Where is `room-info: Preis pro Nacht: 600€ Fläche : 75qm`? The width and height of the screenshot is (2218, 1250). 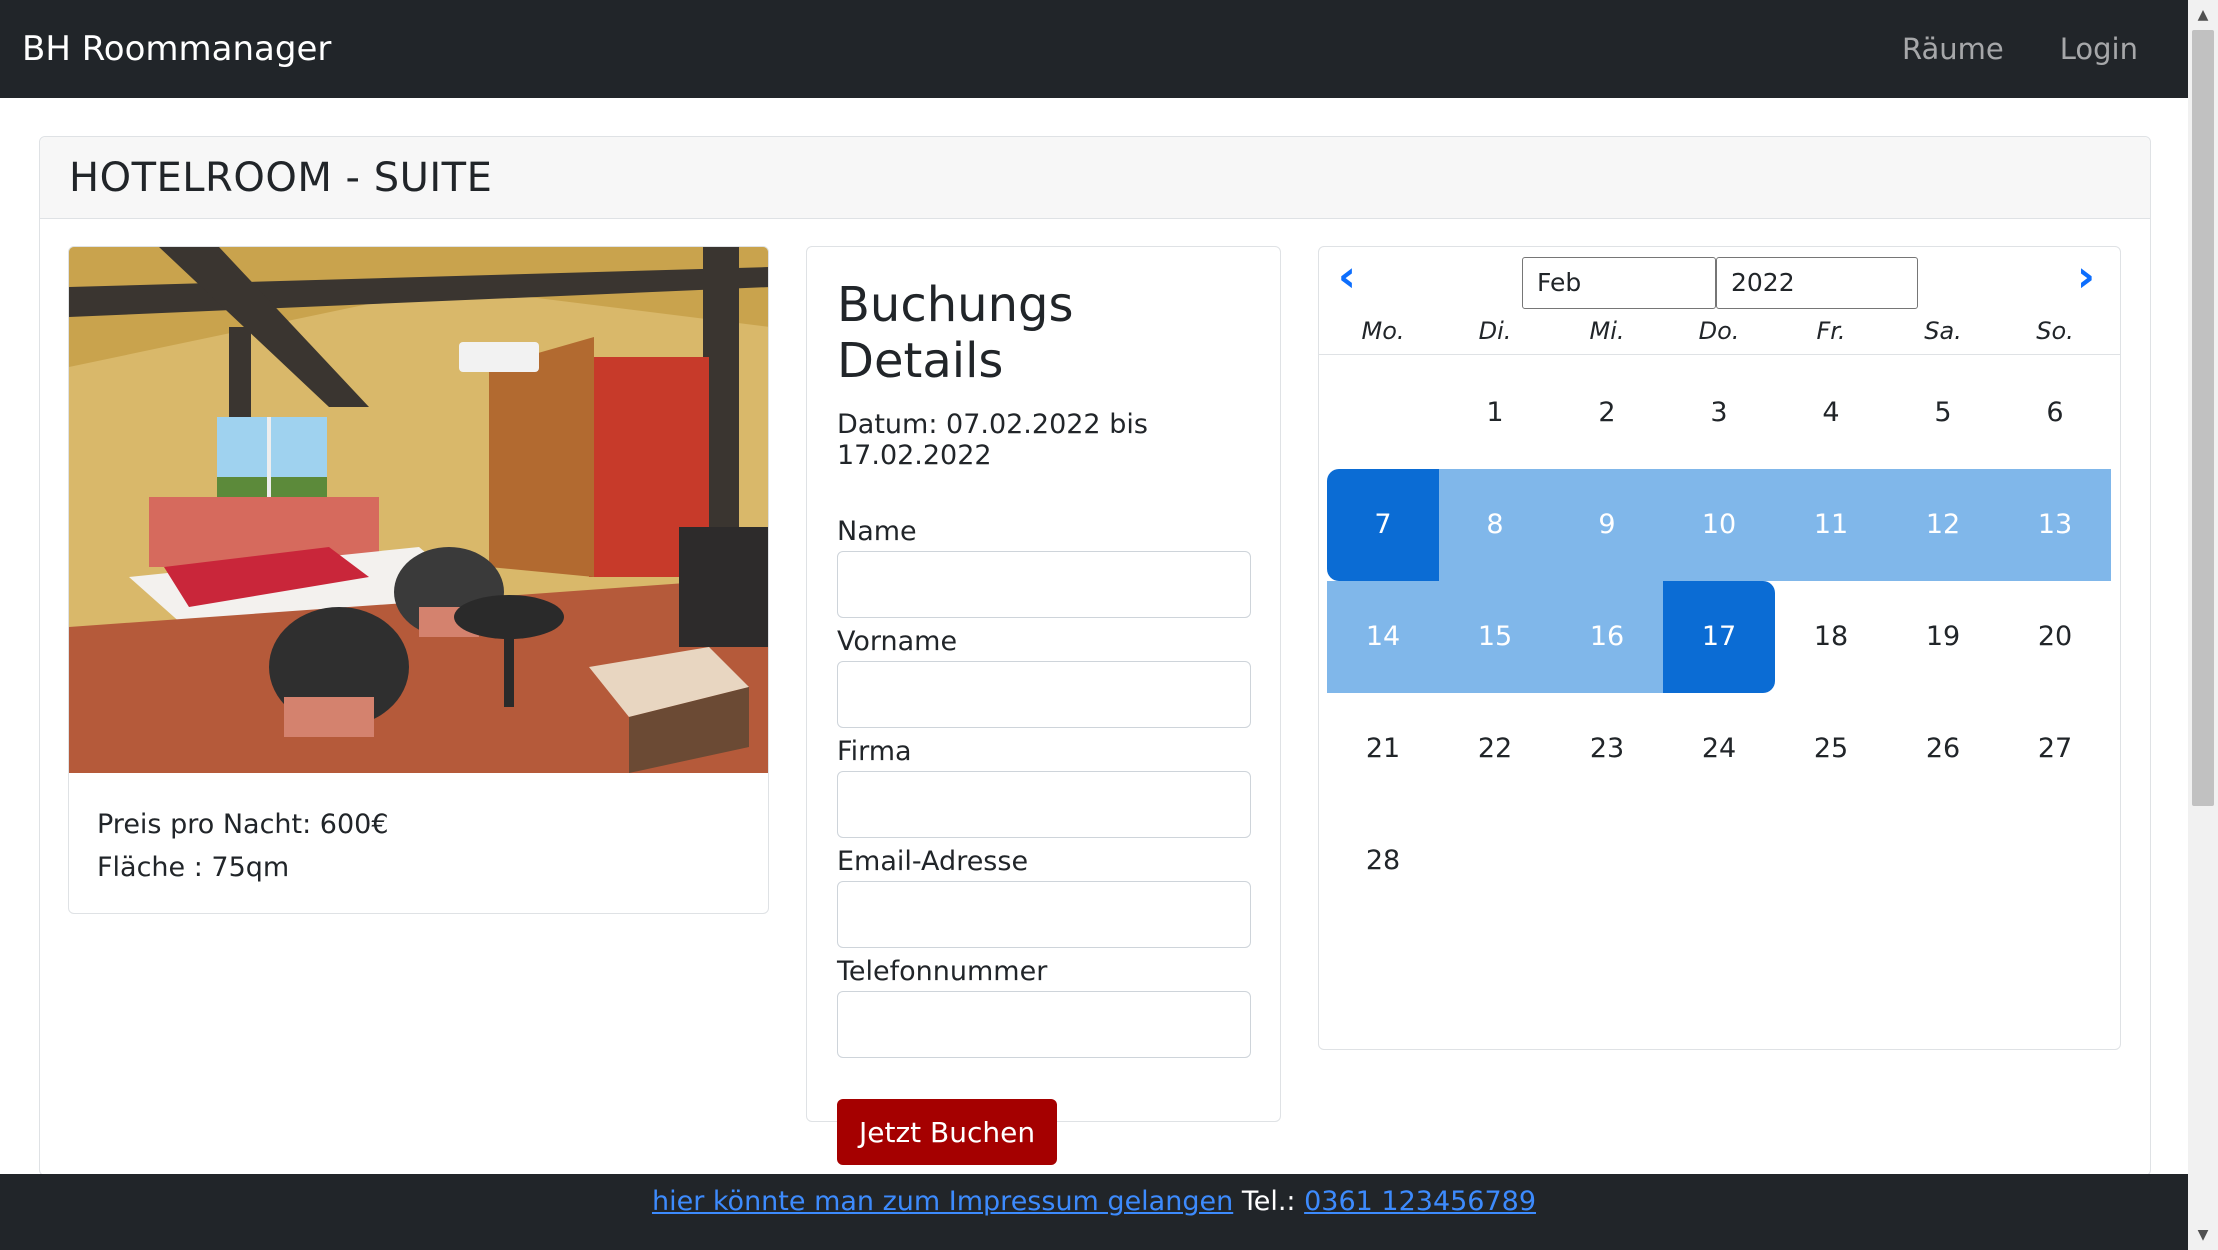 room-info: Preis pro Nacht: 600€ Fläche : 75qm is located at coordinates (418, 843).